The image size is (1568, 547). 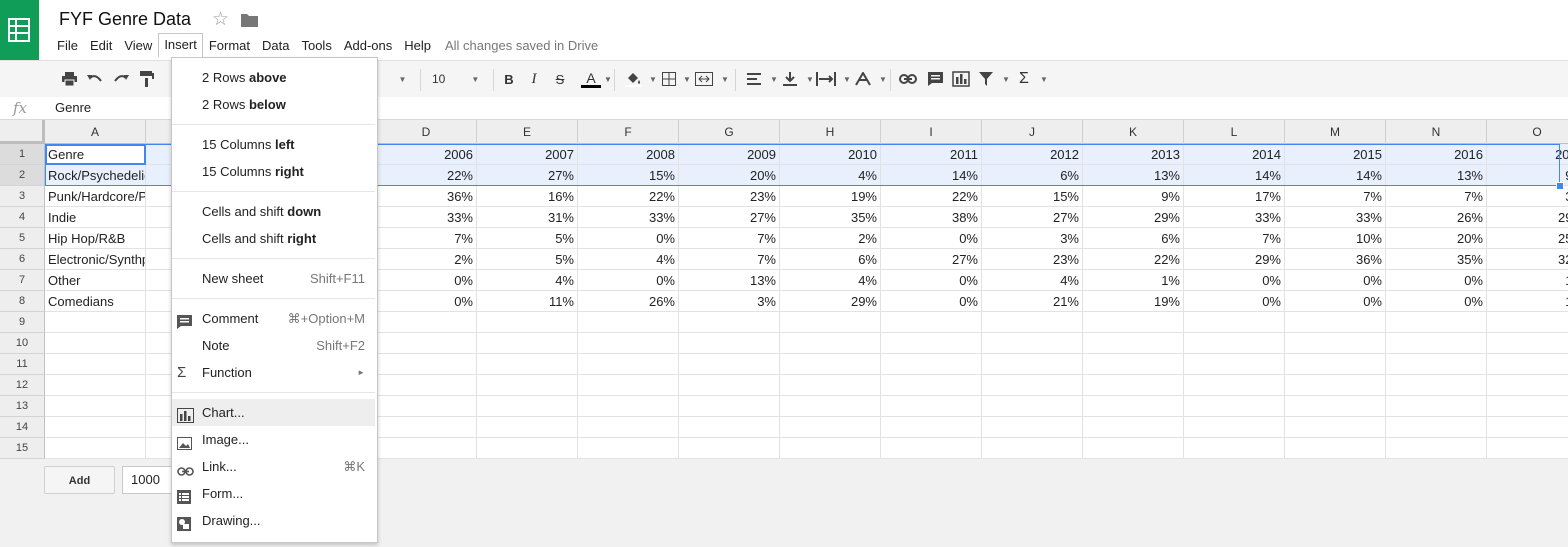 I want to click on table-cell: 2009, so click(x=729, y=154).